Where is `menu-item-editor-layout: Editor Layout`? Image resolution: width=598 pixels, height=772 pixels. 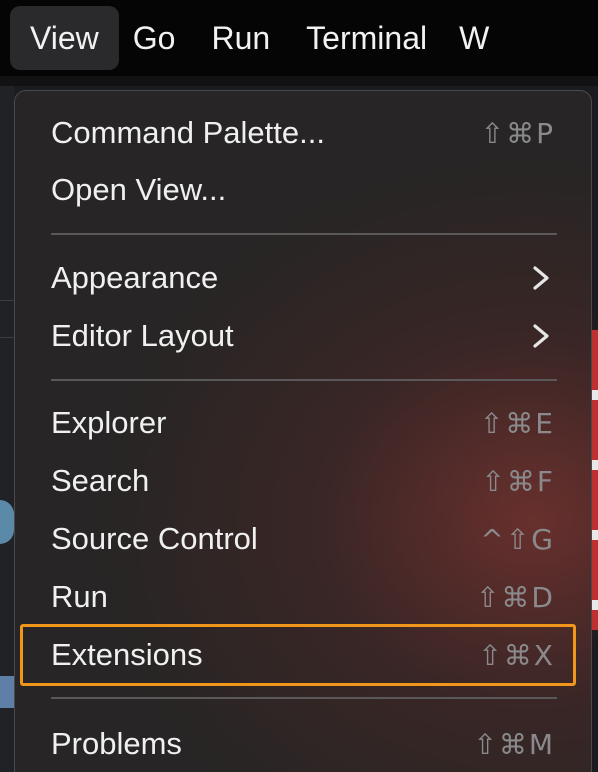
menu-item-editor-layout: Editor Layout is located at coordinates (303, 336).